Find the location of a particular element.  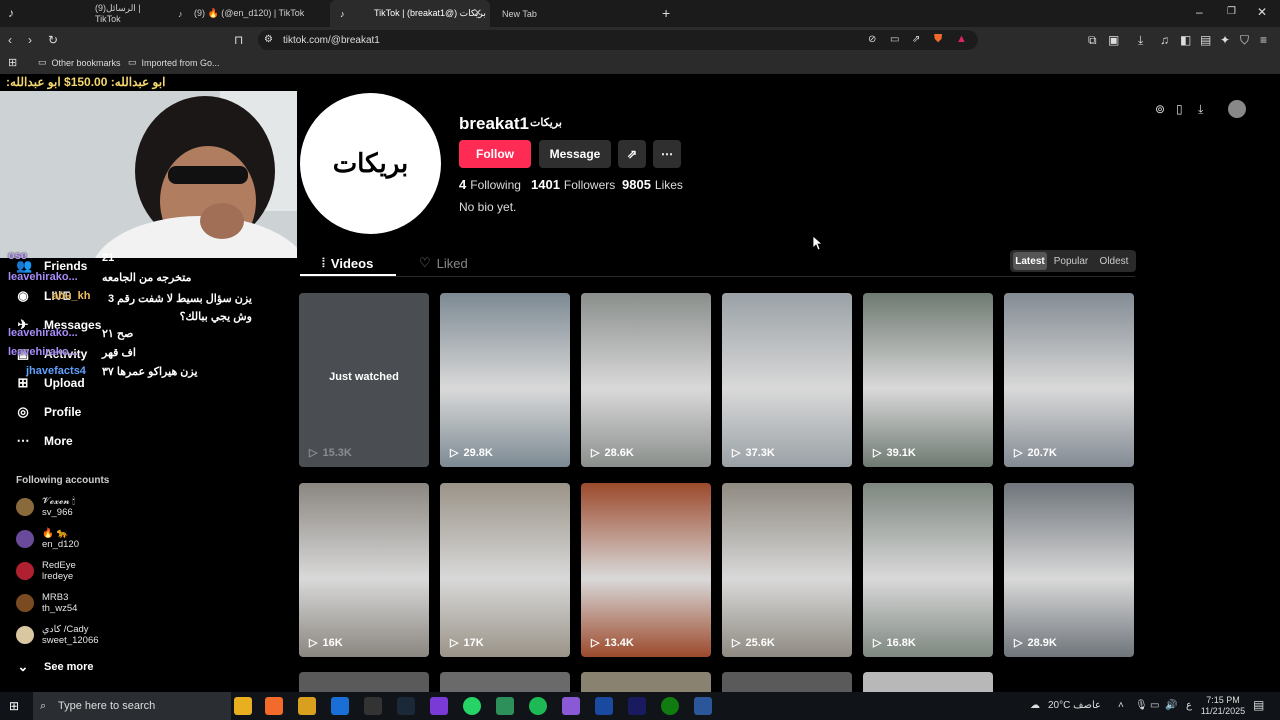

video-card: ▷ 28.6K is located at coordinates (646, 380).